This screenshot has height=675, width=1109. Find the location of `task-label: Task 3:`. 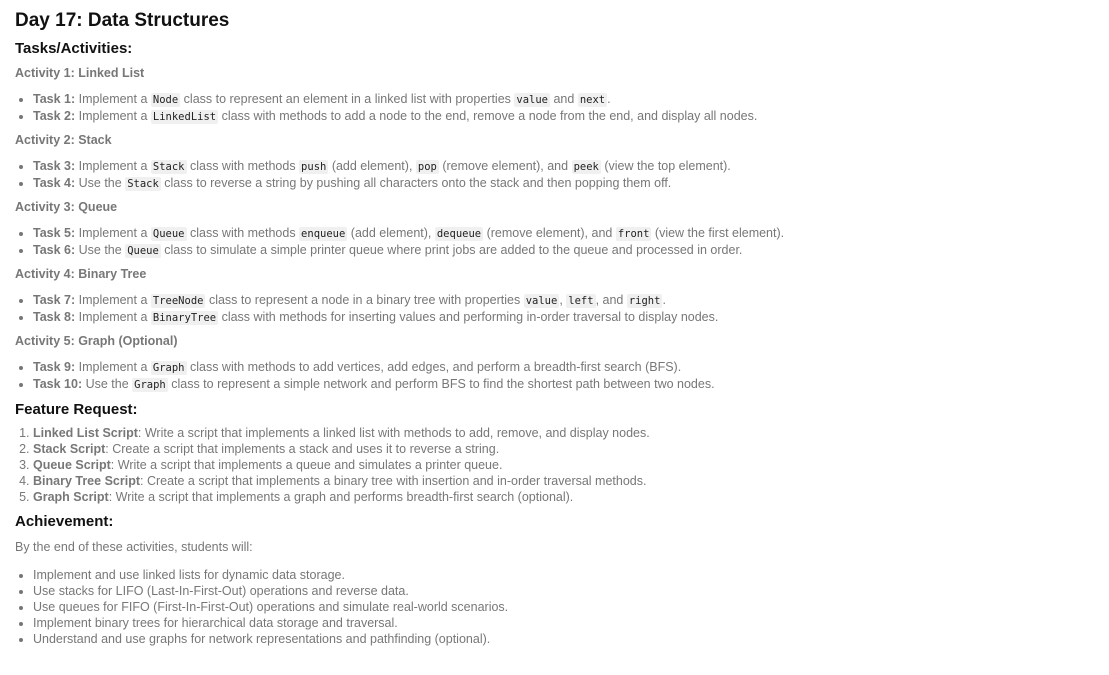

task-label: Task 3: is located at coordinates (54, 166).